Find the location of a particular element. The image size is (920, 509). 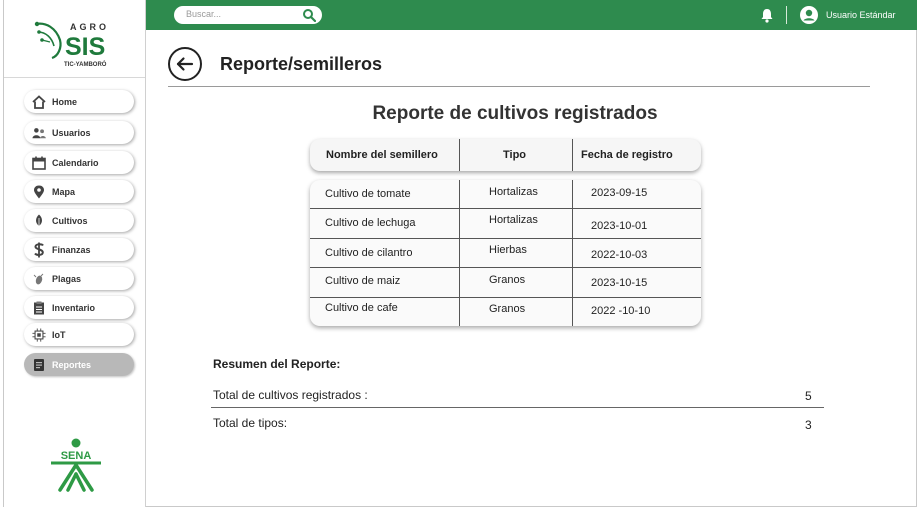

sena-logo-text: SENA is located at coordinates (76, 456).